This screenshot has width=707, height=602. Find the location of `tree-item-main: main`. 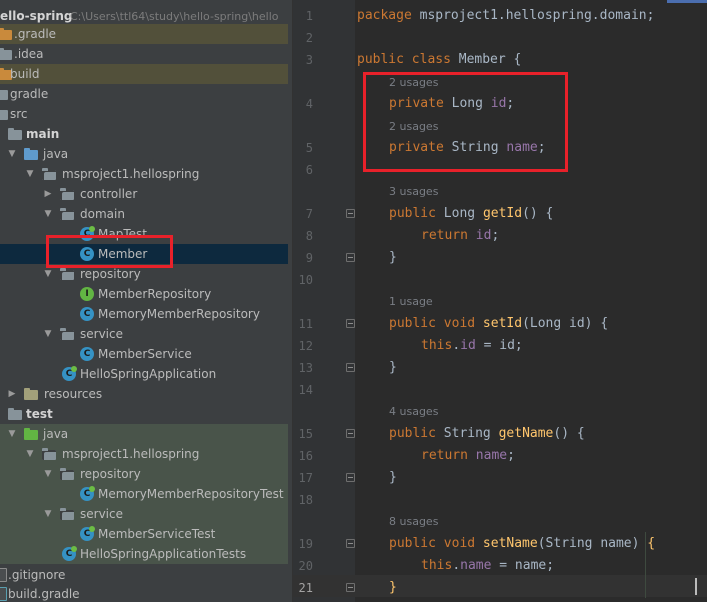

tree-item-main: main is located at coordinates (146, 134).